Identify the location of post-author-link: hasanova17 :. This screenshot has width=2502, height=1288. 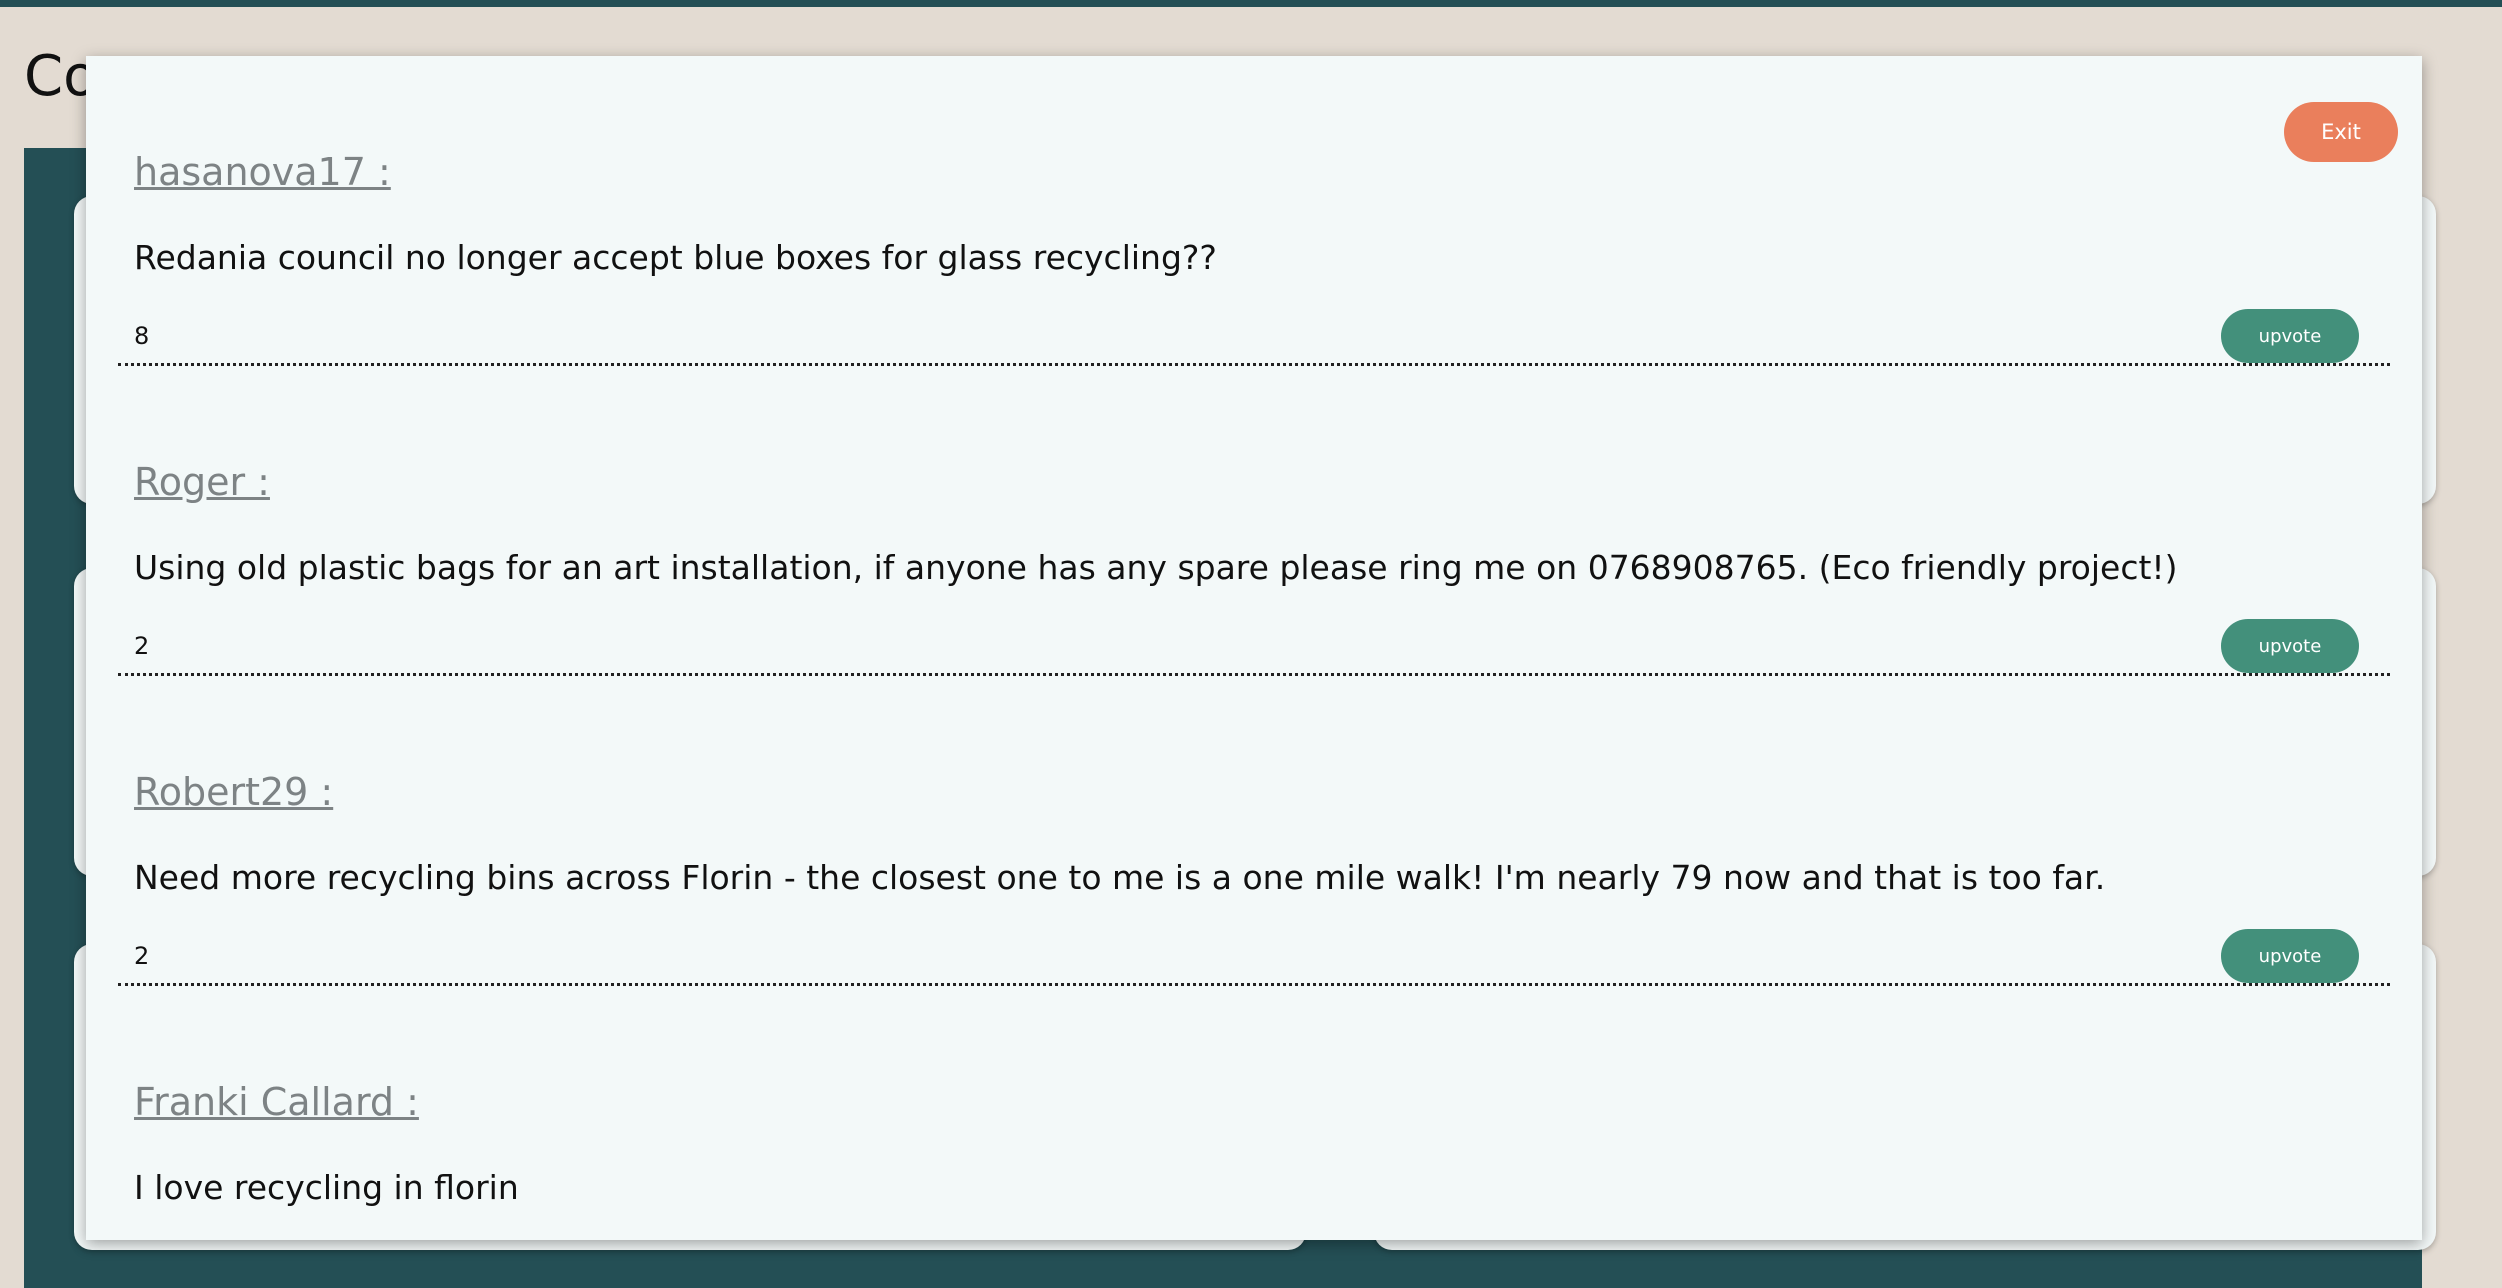
(262, 172).